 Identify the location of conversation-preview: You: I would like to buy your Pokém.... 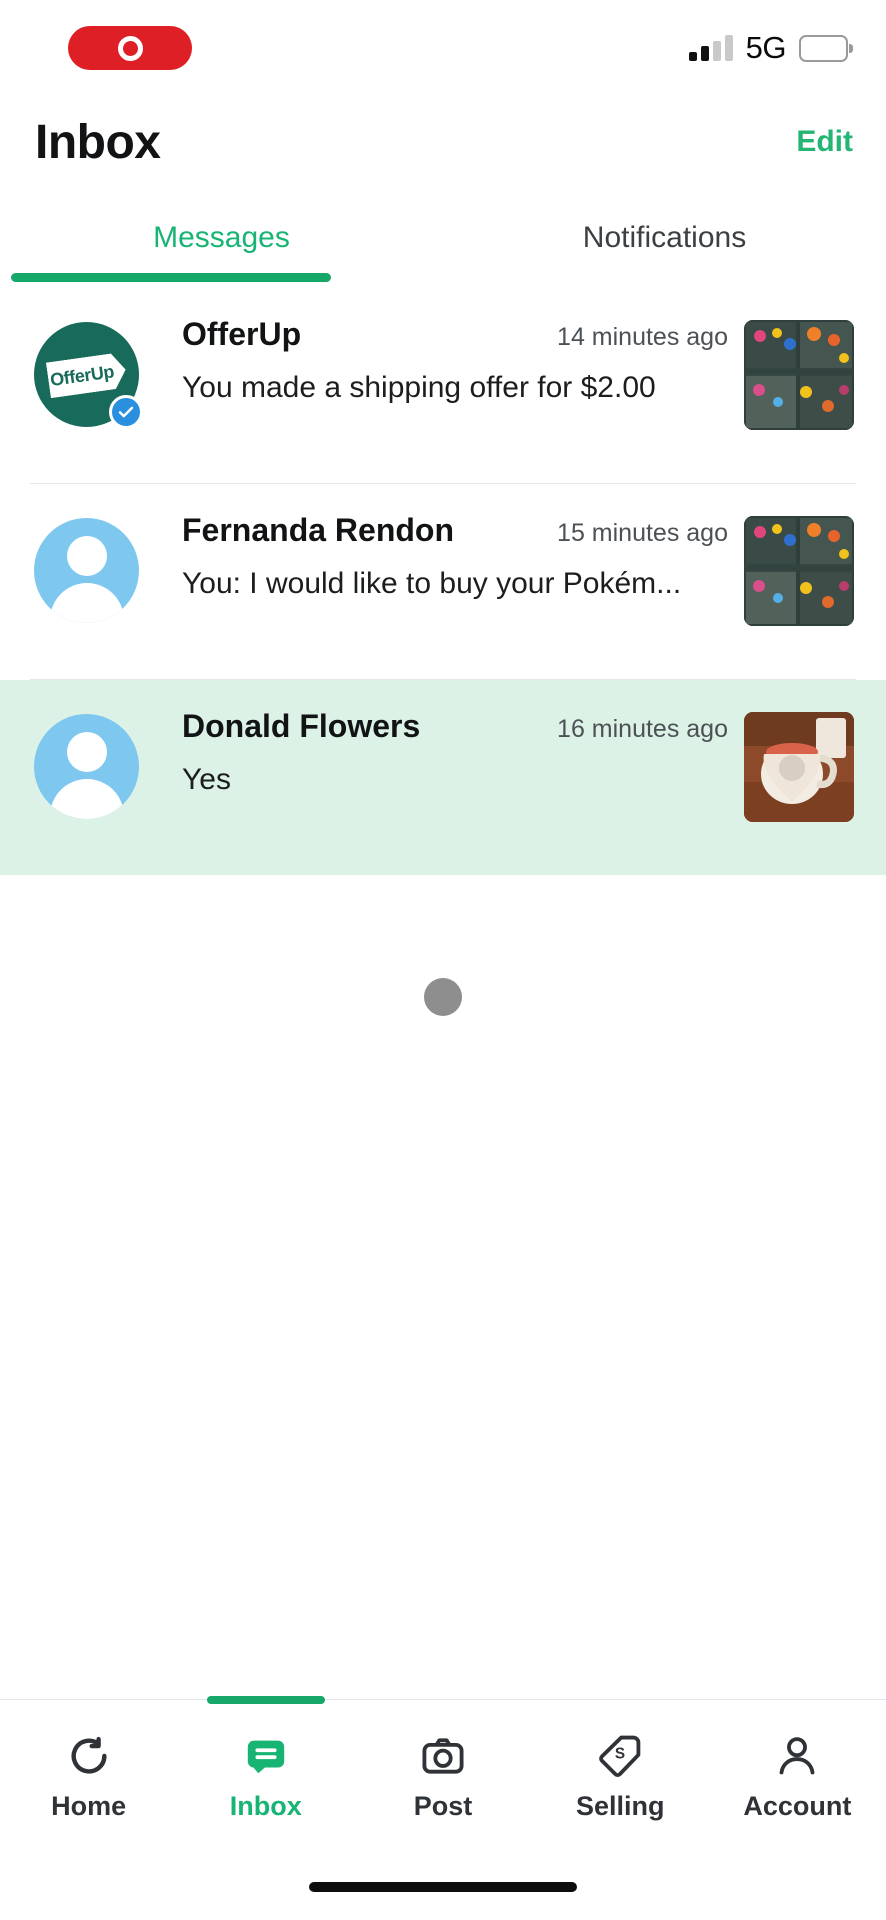
(432, 583).